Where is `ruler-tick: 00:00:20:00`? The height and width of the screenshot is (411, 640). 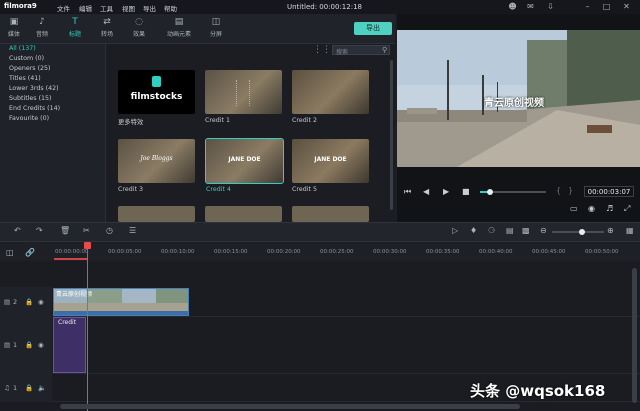 ruler-tick: 00:00:20:00 is located at coordinates (284, 252).